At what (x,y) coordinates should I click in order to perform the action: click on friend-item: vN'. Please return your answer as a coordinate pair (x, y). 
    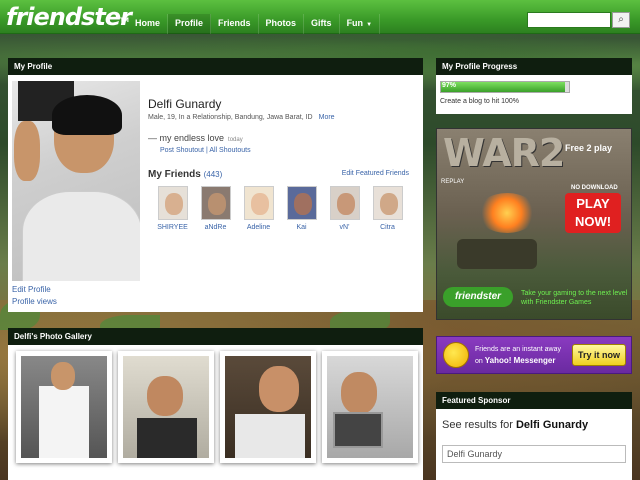
    Looking at the image, I should click on (344, 208).